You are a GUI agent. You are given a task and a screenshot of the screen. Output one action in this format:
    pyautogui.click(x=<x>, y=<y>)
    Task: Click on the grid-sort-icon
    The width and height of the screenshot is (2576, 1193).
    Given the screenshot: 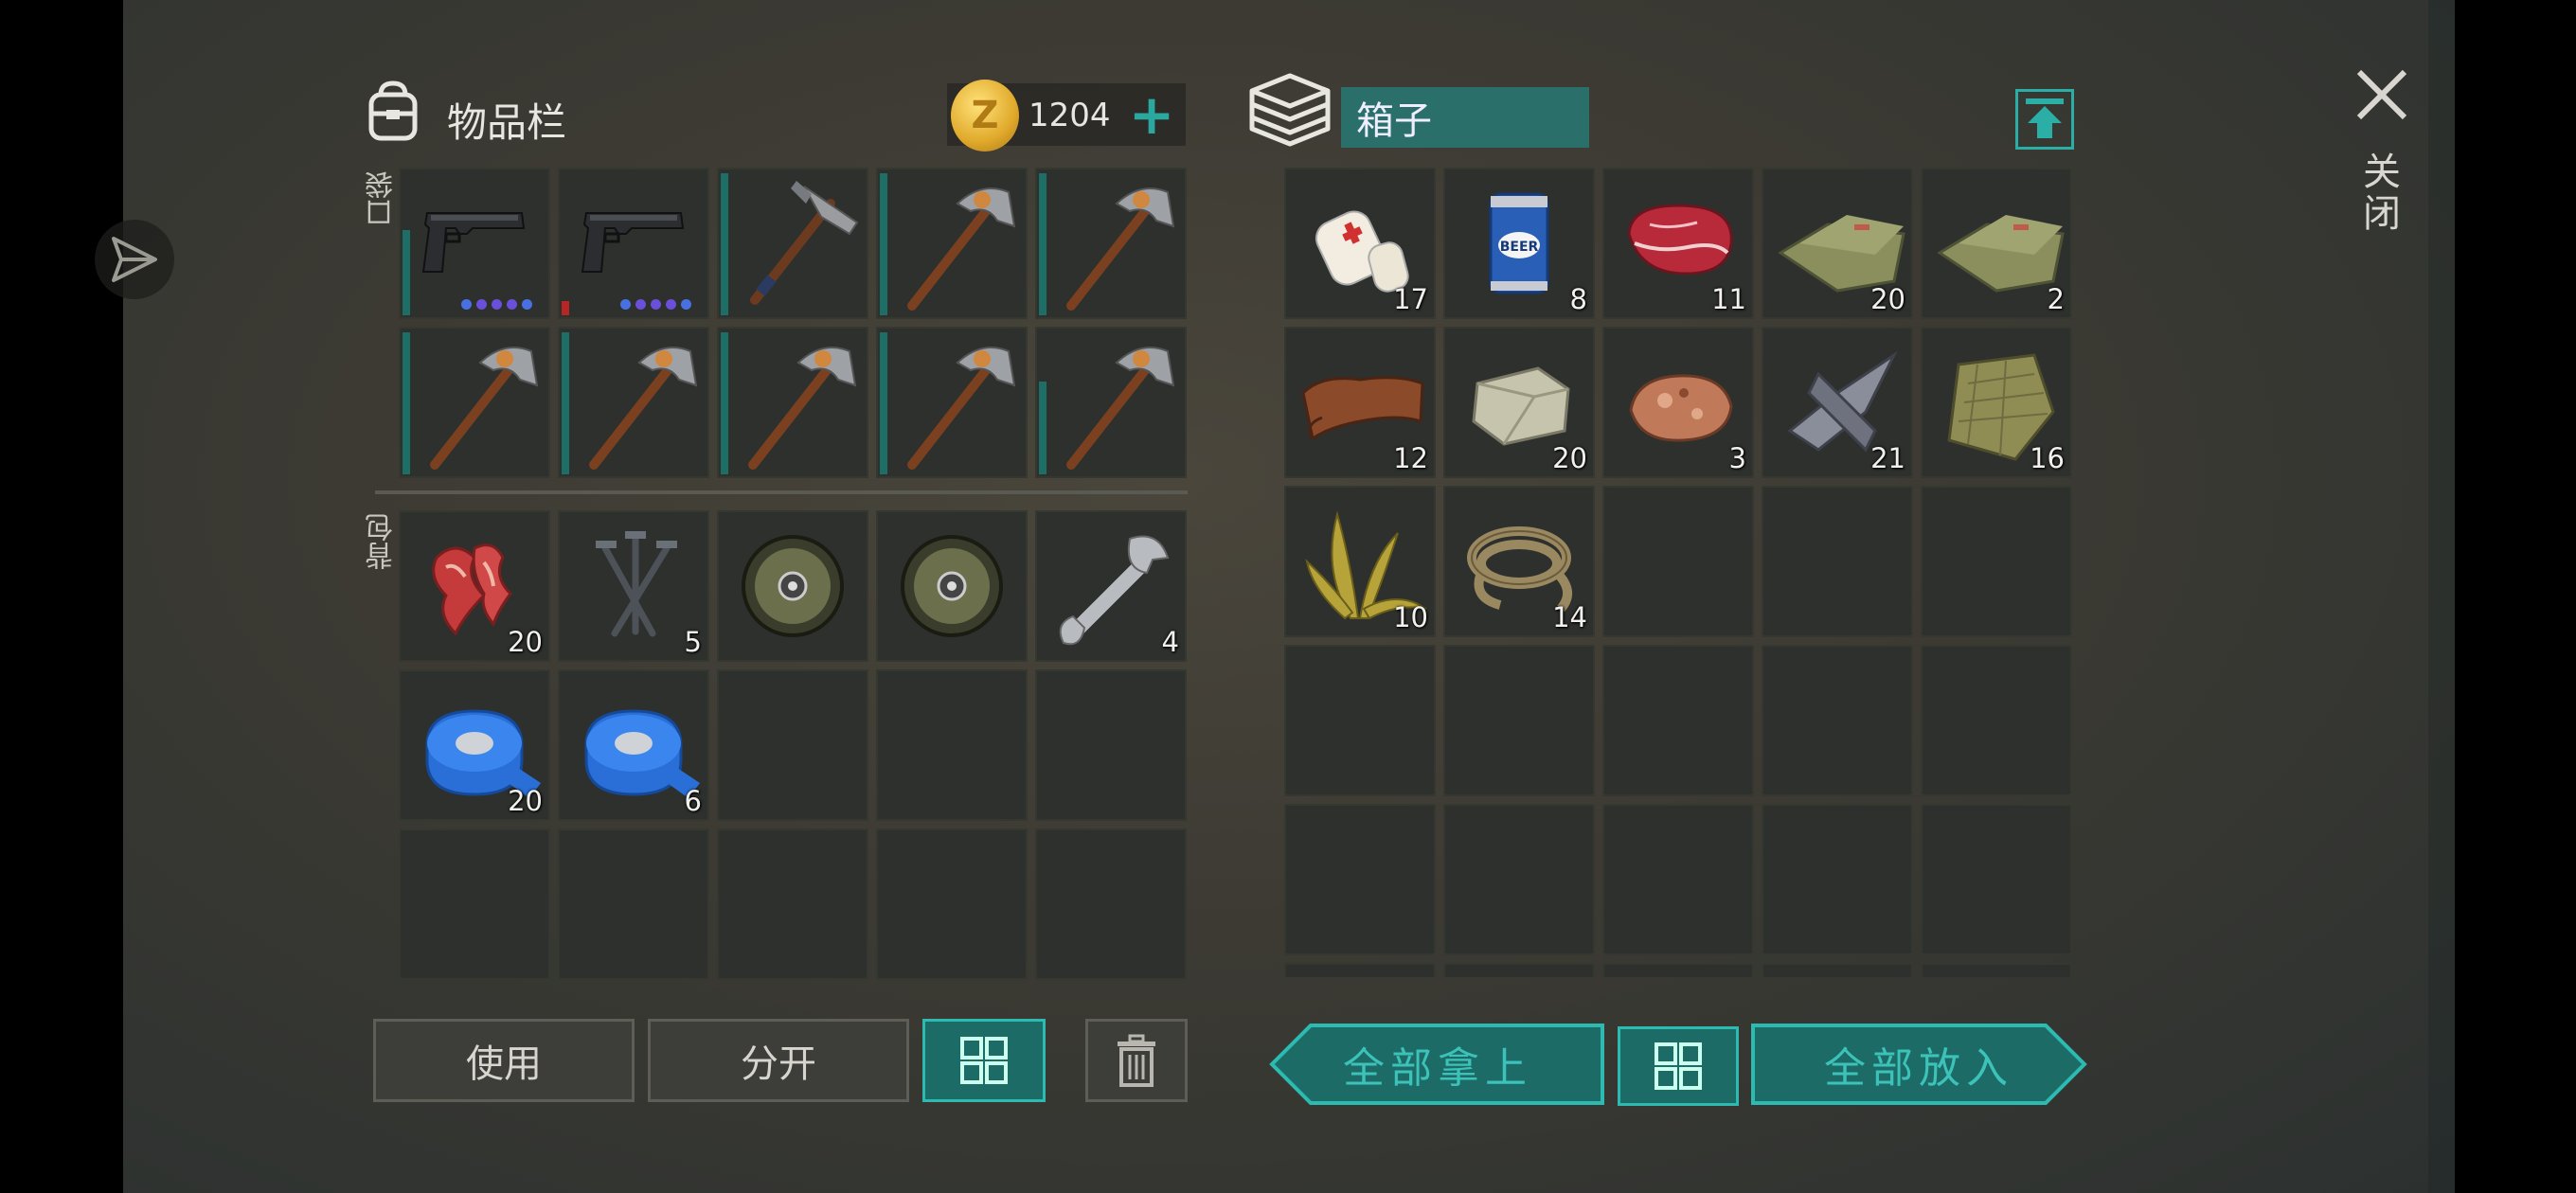 What is the action you would take?
    pyautogui.click(x=1678, y=1066)
    